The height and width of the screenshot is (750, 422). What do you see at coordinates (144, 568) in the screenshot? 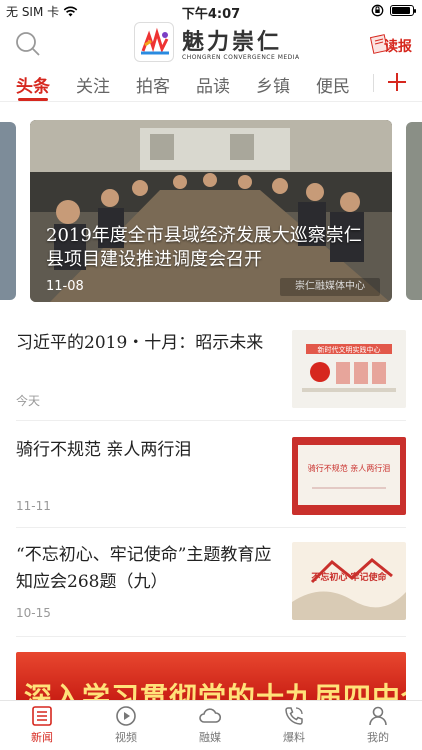
I see `news-title: “不忘初心、牢记使命”主题教育应知应会268题（九）` at bounding box center [144, 568].